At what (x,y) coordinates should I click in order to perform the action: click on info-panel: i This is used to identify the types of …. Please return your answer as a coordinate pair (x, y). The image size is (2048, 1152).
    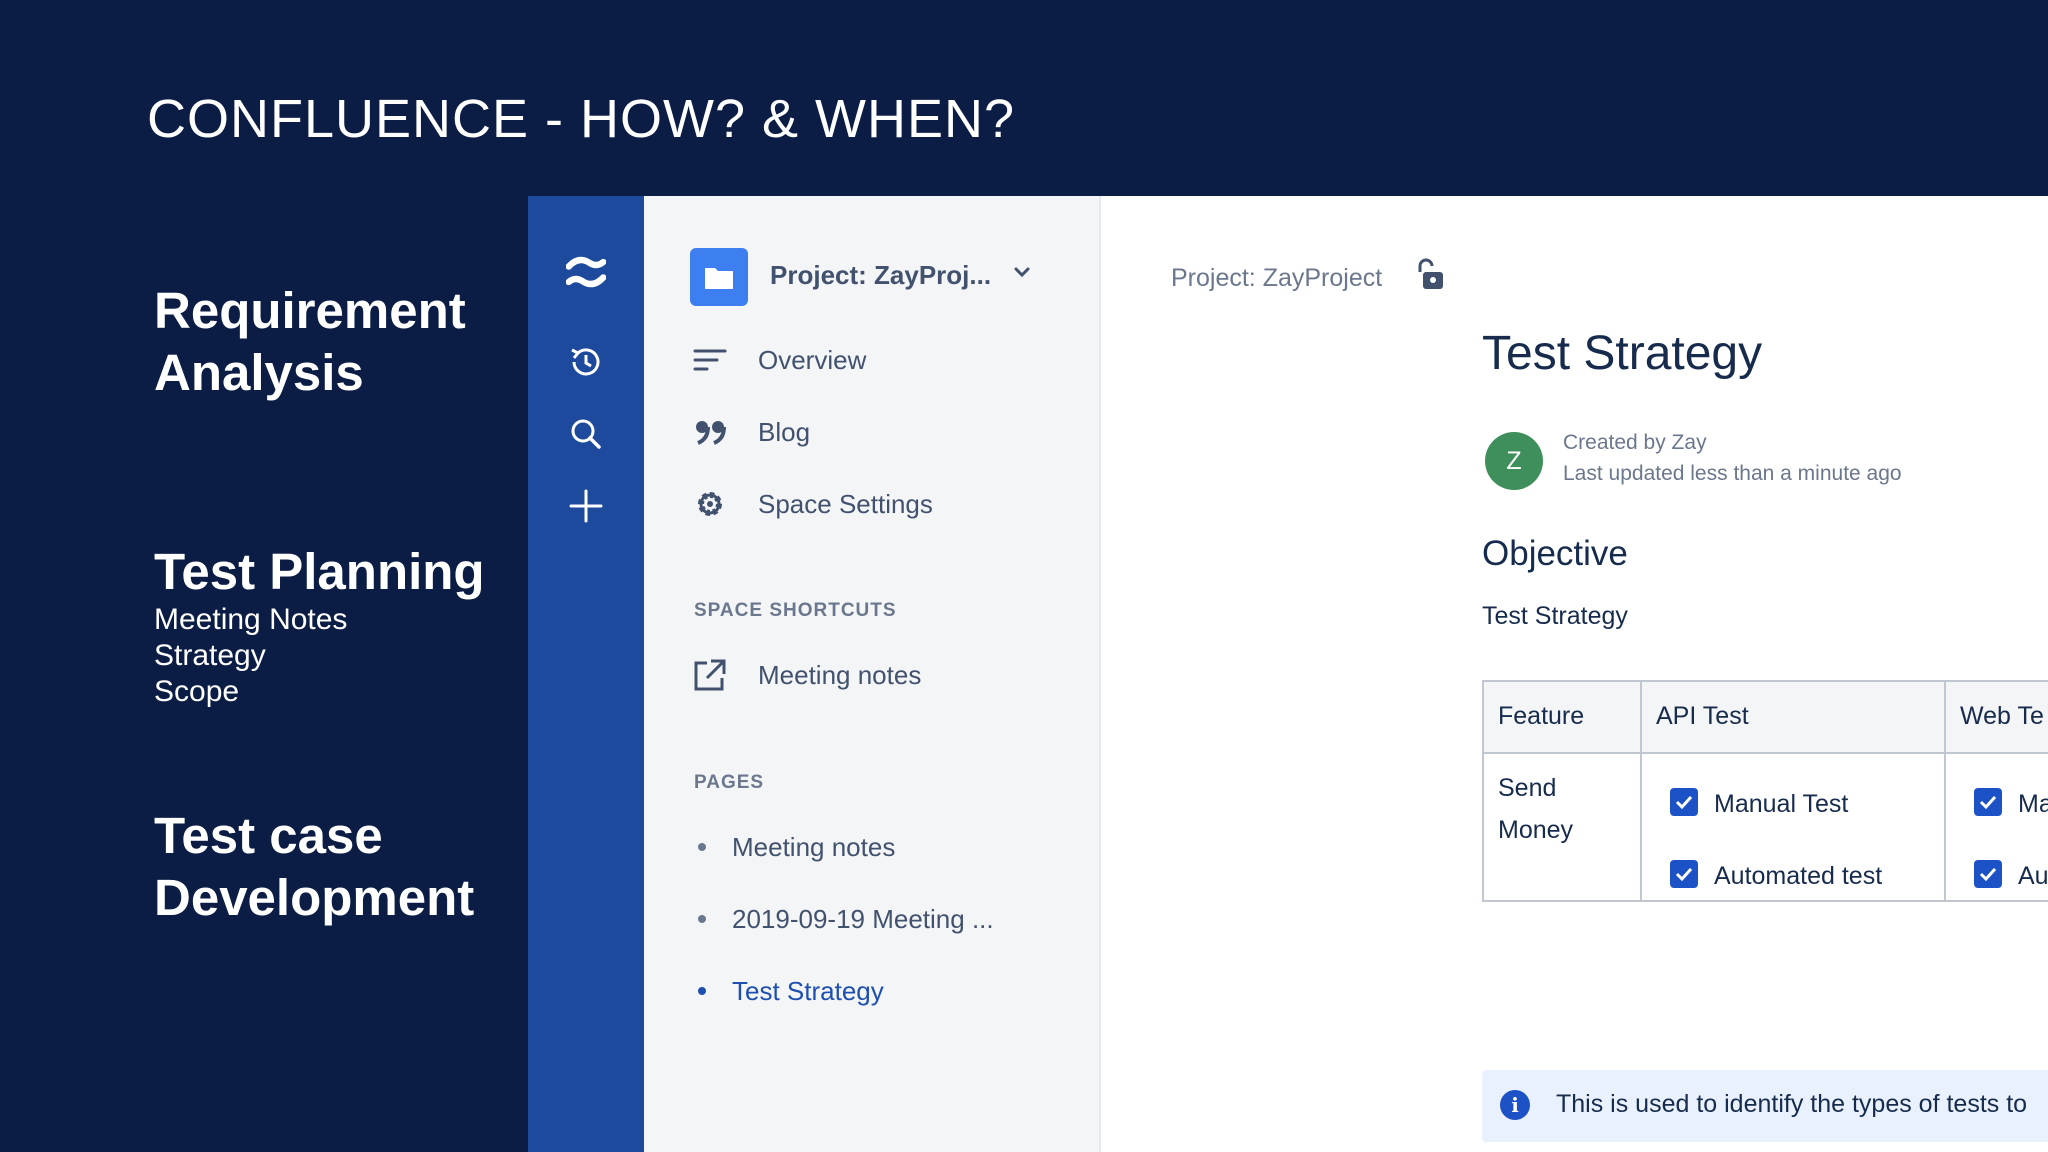
    Looking at the image, I should click on (1765, 1106).